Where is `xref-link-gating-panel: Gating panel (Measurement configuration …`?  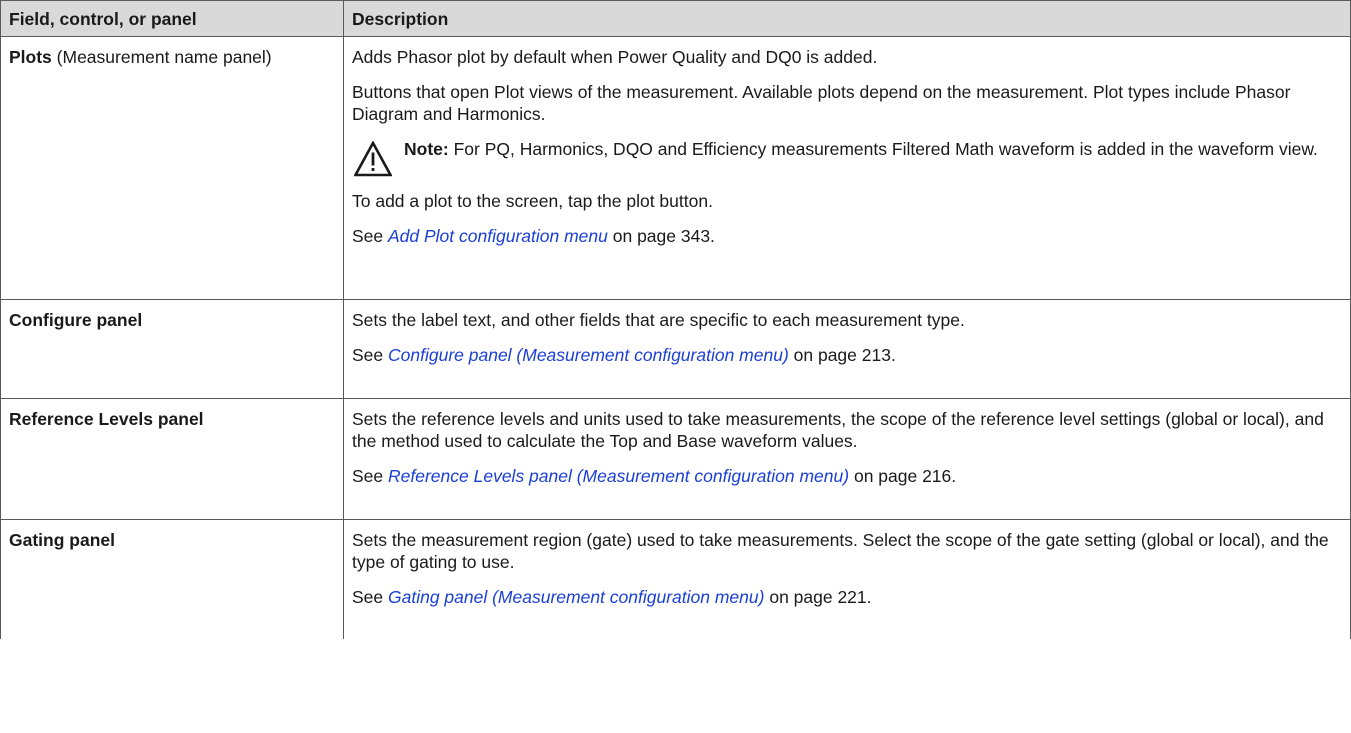 xref-link-gating-panel: Gating panel (Measurement configuration … is located at coordinates (576, 597).